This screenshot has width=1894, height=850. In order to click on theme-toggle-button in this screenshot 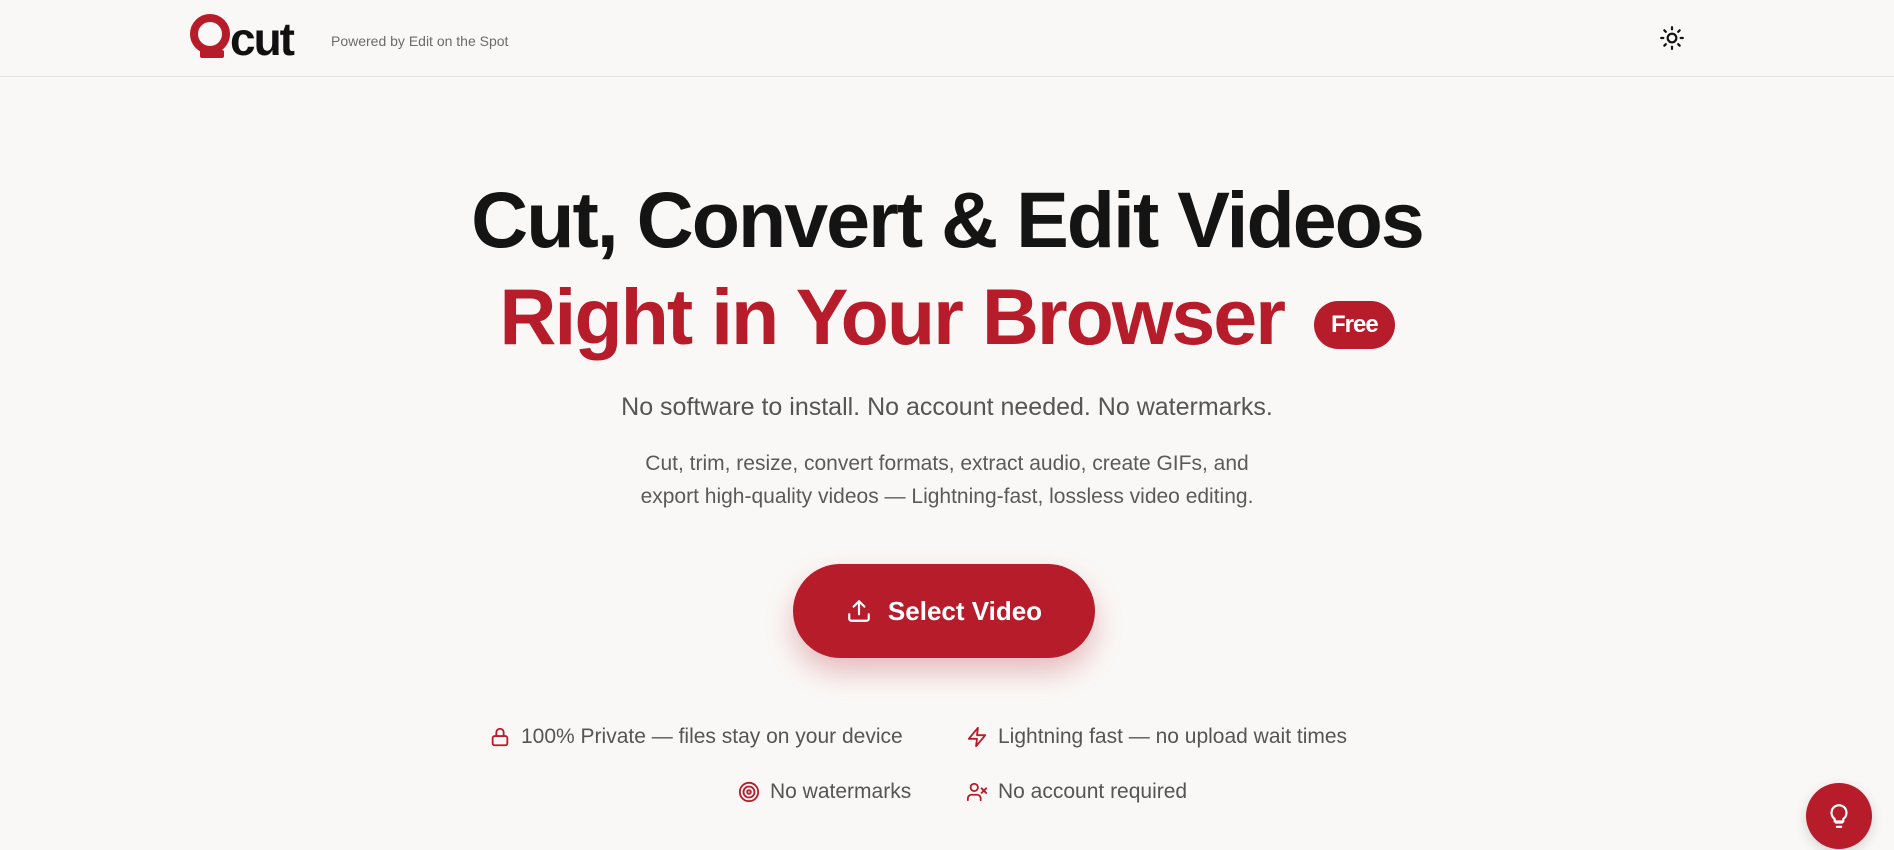, I will do `click(1672, 38)`.